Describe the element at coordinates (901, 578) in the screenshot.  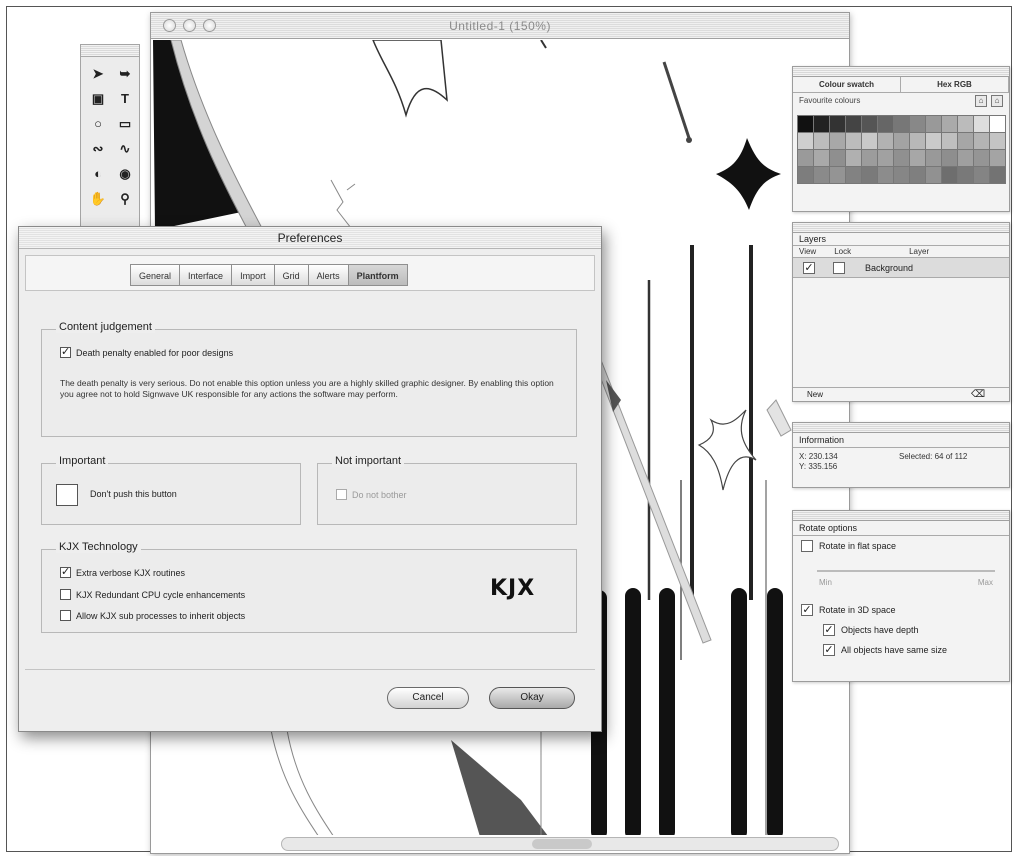
I see `rotate-slider: Min Max` at that location.